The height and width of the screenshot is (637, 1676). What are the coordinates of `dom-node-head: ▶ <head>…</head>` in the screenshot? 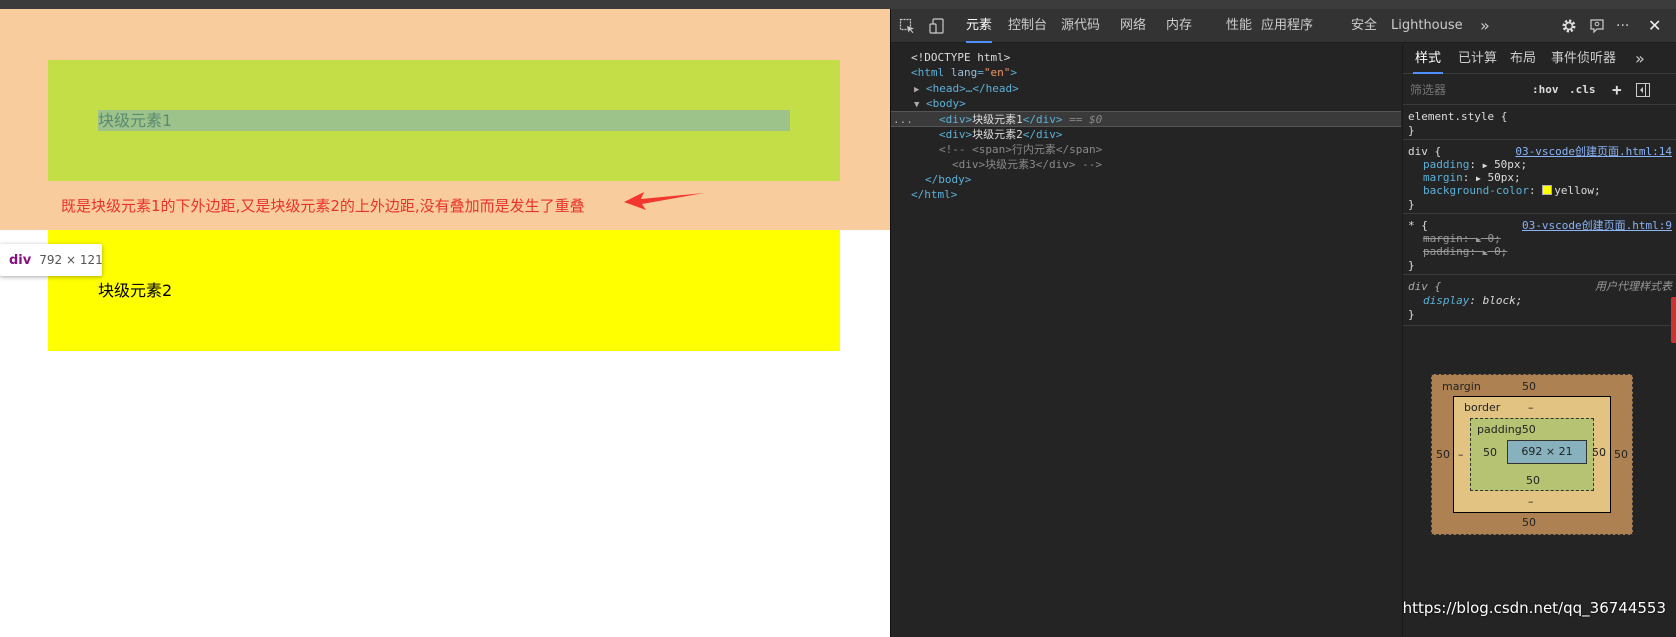 It's located at (966, 89).